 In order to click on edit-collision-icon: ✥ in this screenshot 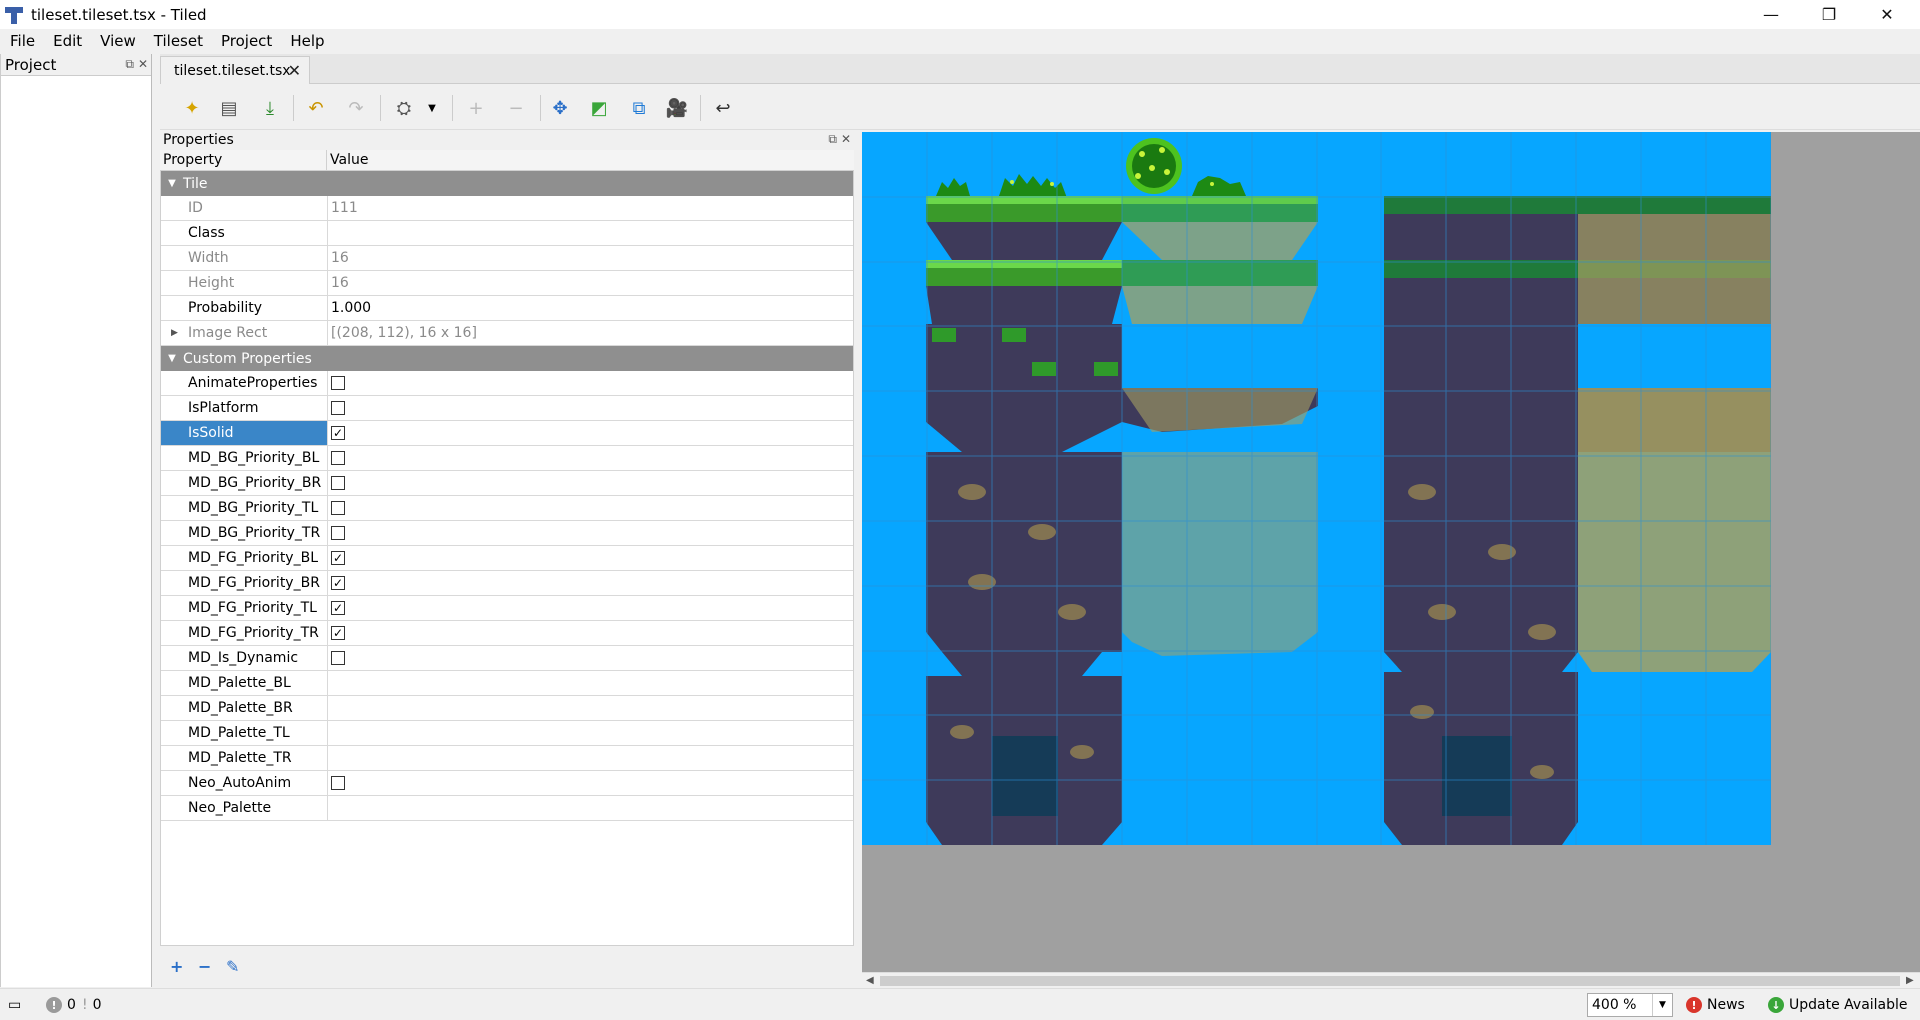, I will do `click(560, 108)`.